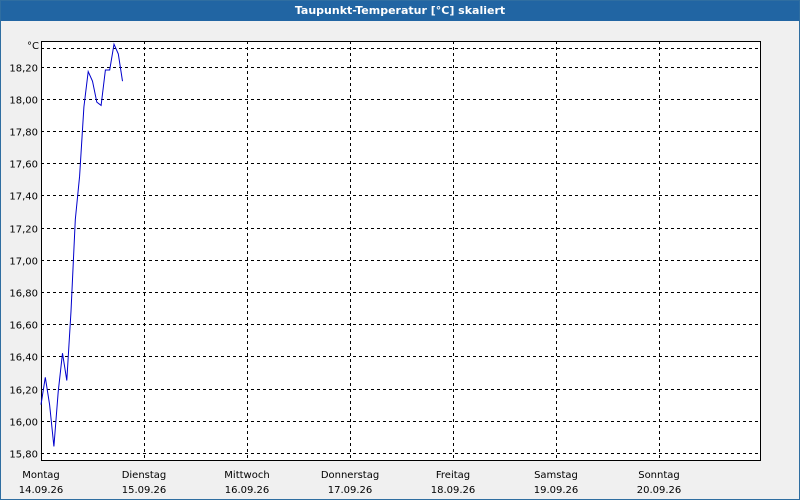 The width and height of the screenshot is (800, 500). I want to click on y-tick-label: 15,80, so click(23, 455).